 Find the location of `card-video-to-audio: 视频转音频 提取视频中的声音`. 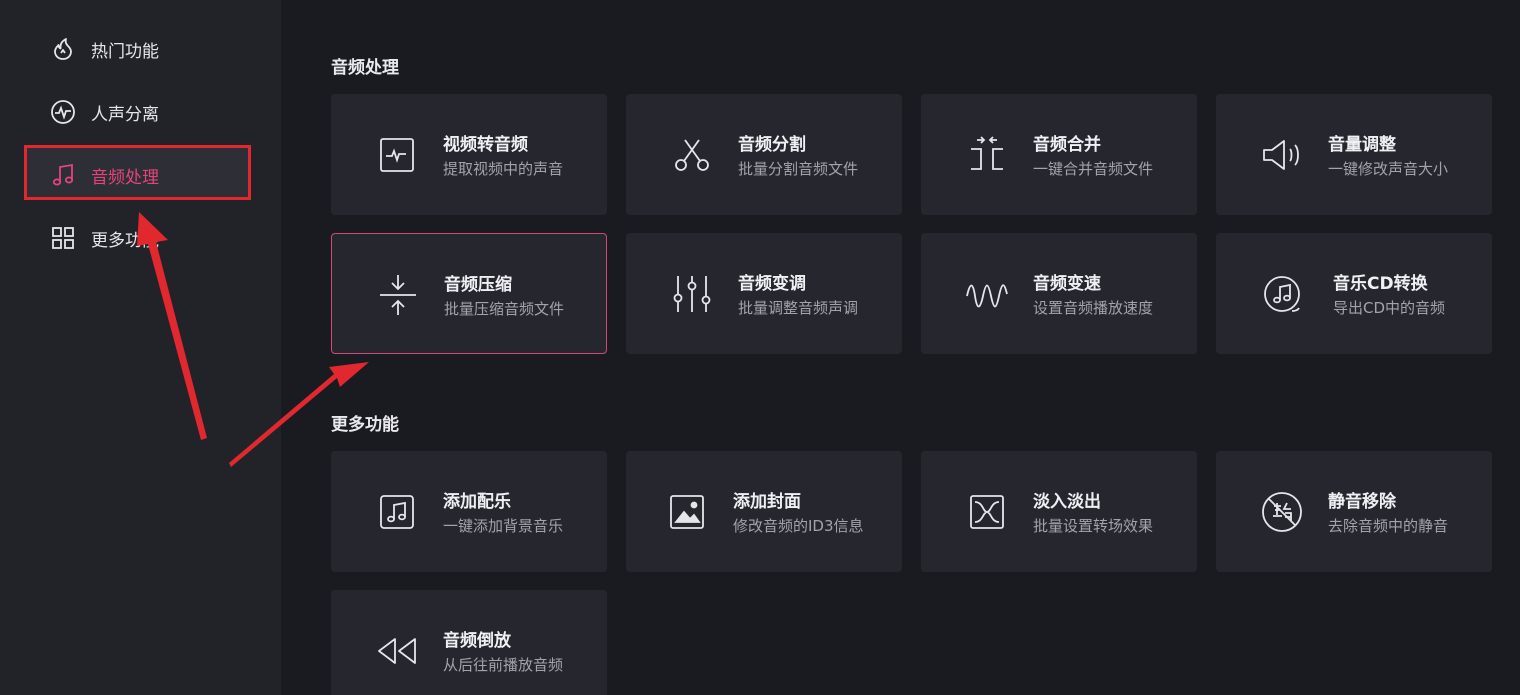

card-video-to-audio: 视频转音频 提取视频中的声音 is located at coordinates (469, 154).